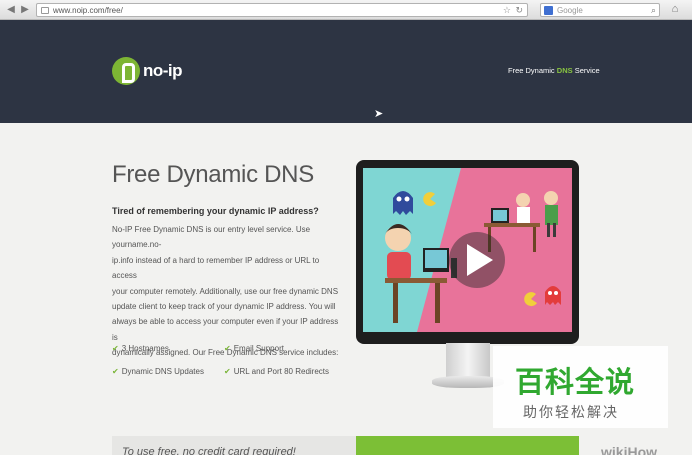 The width and height of the screenshot is (692, 455). What do you see at coordinates (379, 114) in the screenshot?
I see `mouse-cursor-icon: ➤` at bounding box center [379, 114].